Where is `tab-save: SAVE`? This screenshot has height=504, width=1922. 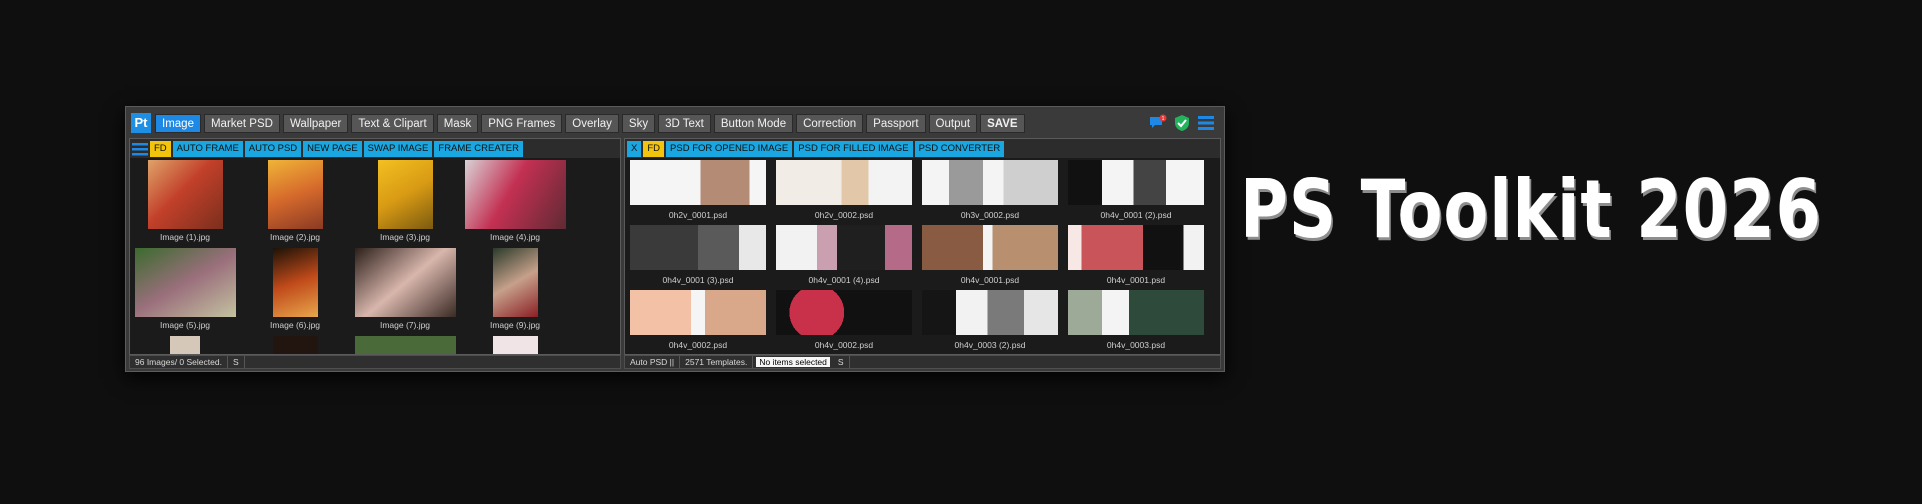
tab-save: SAVE is located at coordinates (1002, 123).